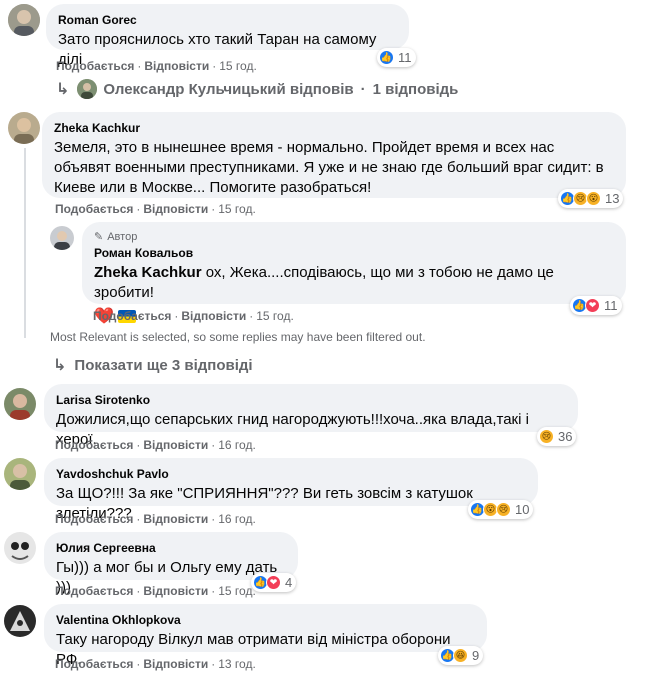 The height and width of the screenshot is (673, 663). What do you see at coordinates (99, 237) in the screenshot?
I see `pen-icon: ✎` at bounding box center [99, 237].